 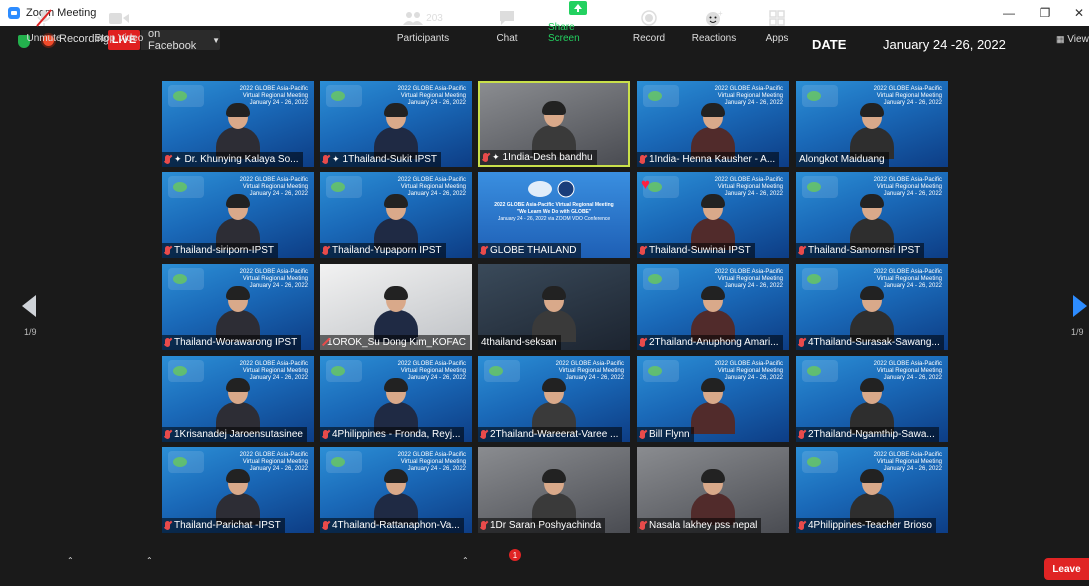 What do you see at coordinates (395, 342) in the screenshot?
I see `participant-nameplate: 1OROK_Su Dong Kim_KOFAC` at bounding box center [395, 342].